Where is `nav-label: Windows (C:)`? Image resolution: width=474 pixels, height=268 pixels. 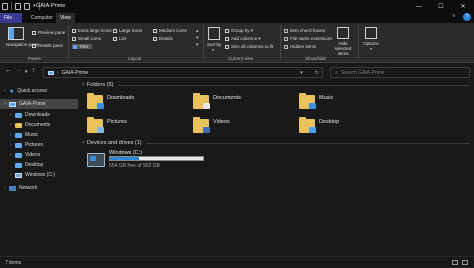 nav-label: Windows (C:) is located at coordinates (40, 175).